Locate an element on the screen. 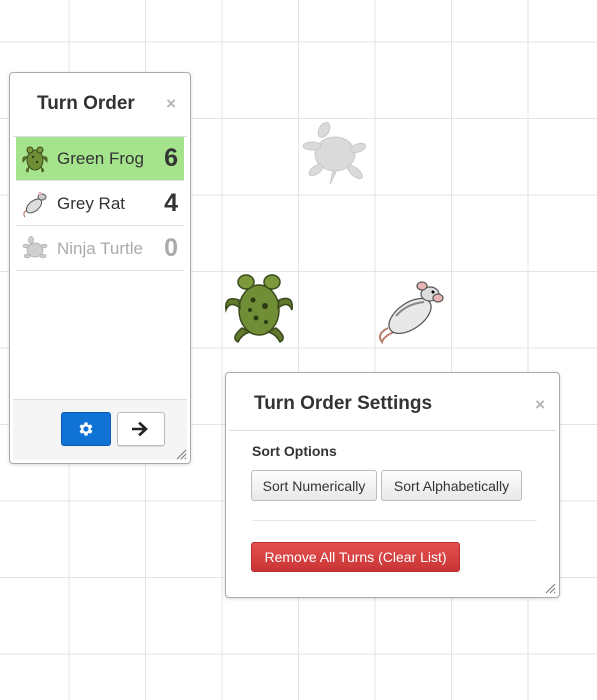  arrow-right-icon is located at coordinates (140, 429).